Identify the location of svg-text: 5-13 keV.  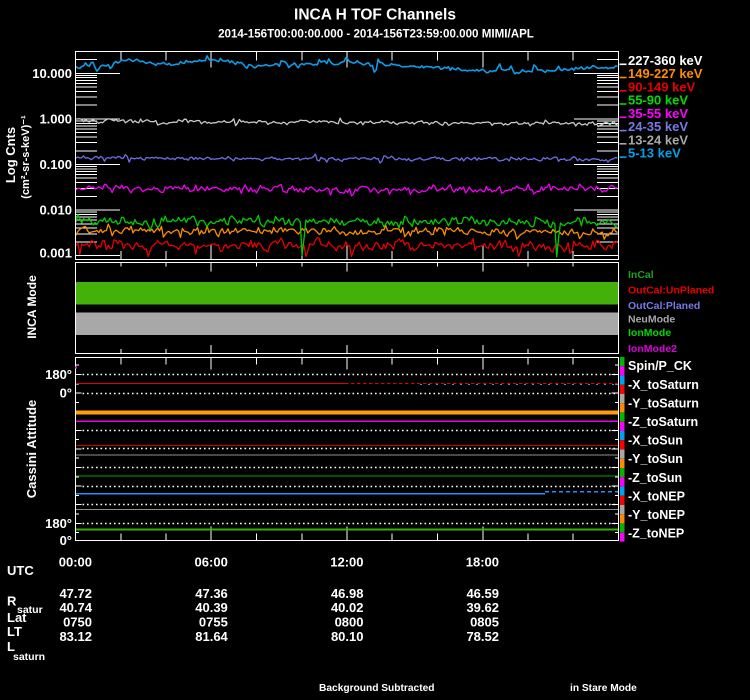
(654, 153).